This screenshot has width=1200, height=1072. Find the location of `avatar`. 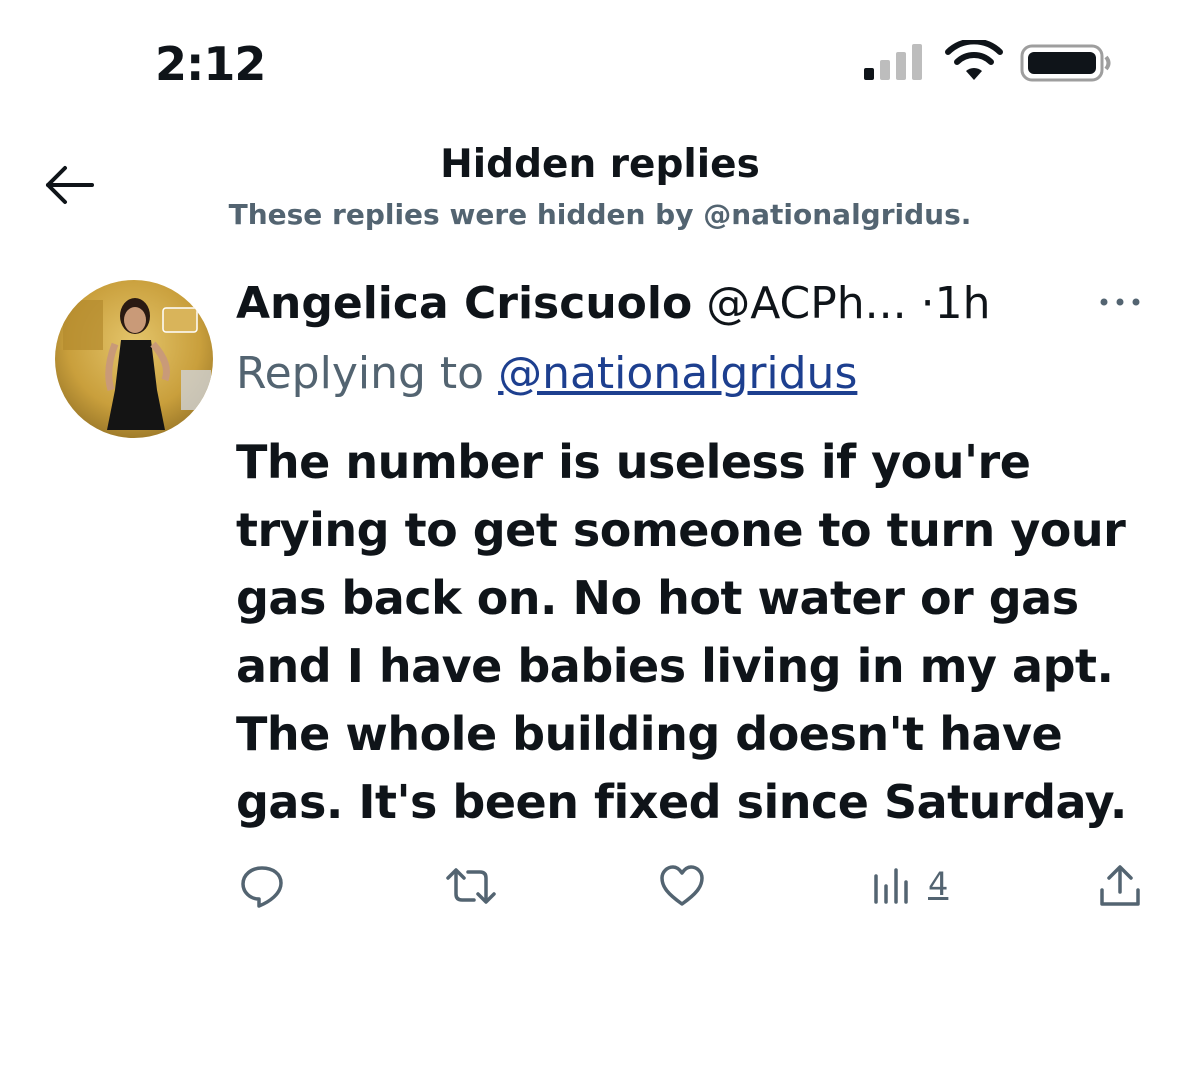

avatar is located at coordinates (134, 359).